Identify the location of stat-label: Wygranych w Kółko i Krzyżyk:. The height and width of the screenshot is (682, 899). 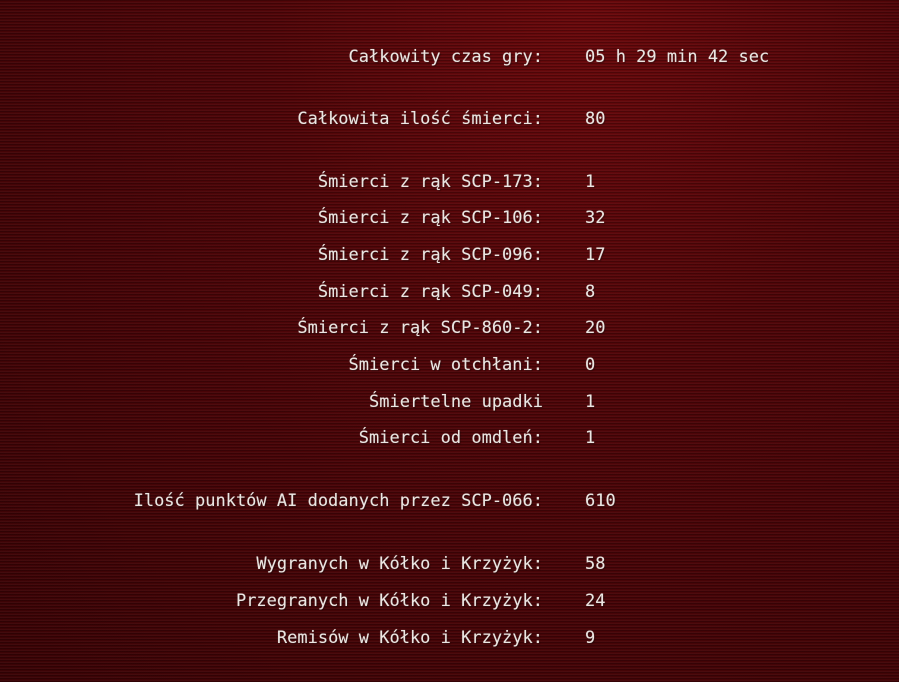
(399, 564).